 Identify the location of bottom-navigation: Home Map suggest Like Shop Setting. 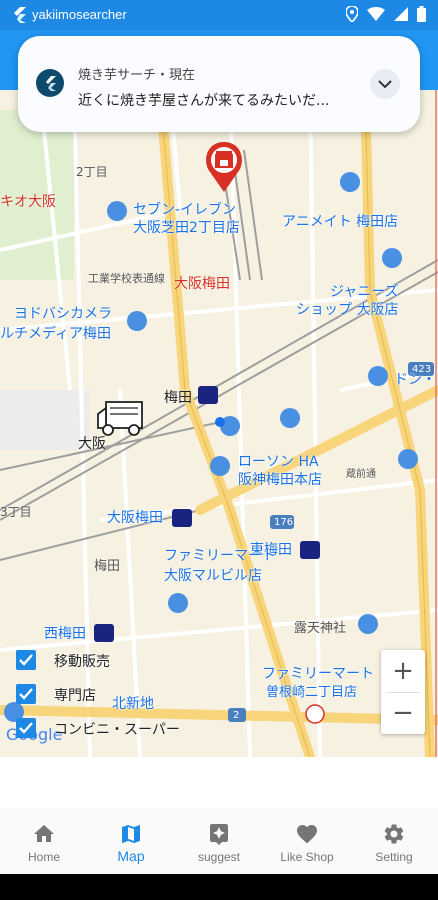
(219, 841).